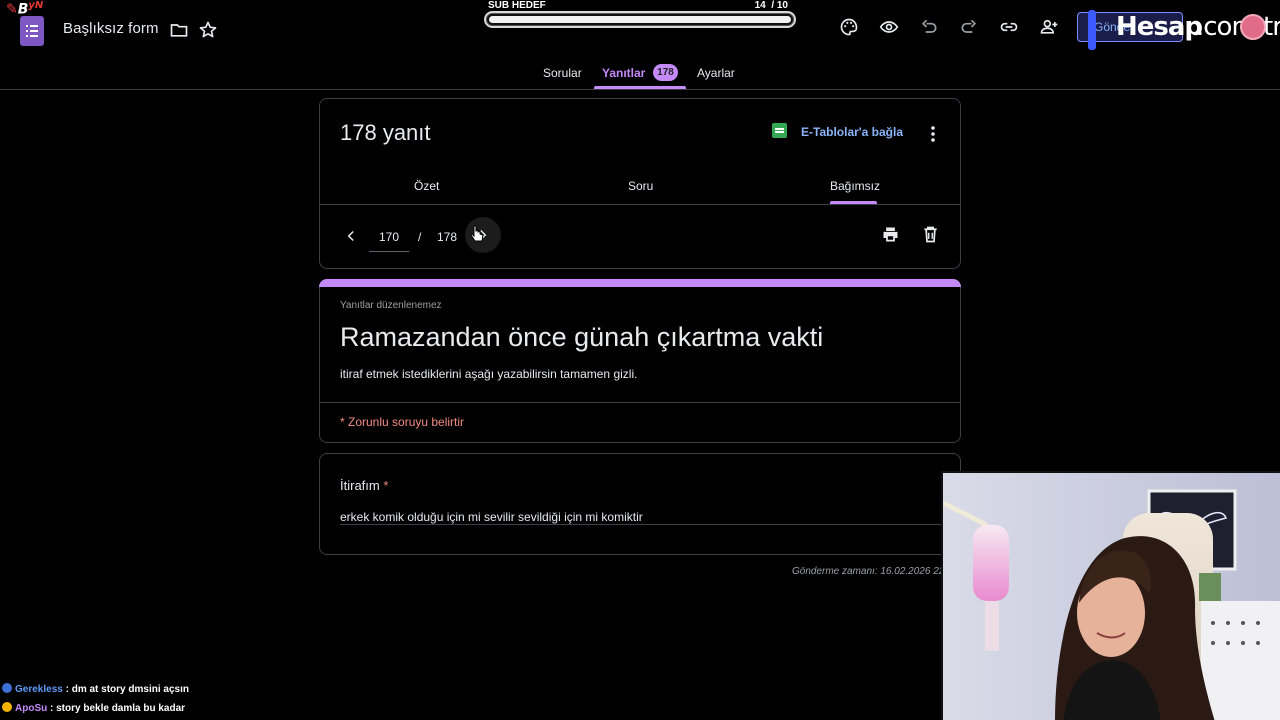  I want to click on responses-not-editable-note: Yanıtlar düzenlenemez, so click(391, 305).